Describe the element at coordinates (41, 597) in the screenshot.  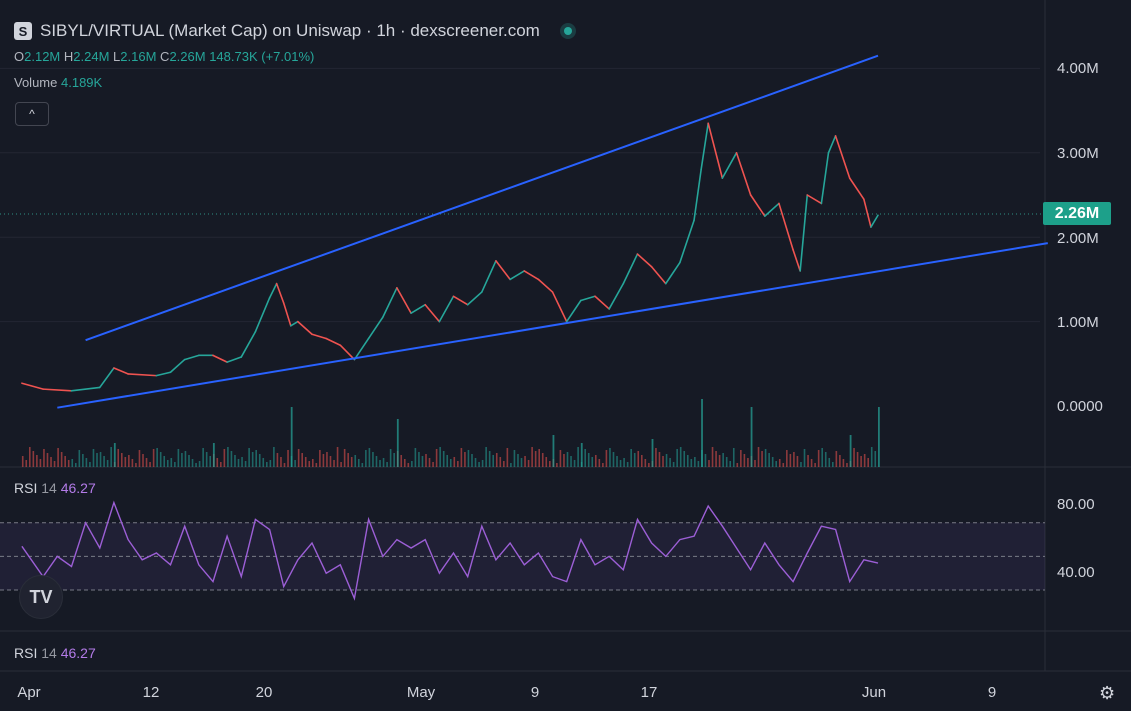
I see `tradingview-logo: TV` at that location.